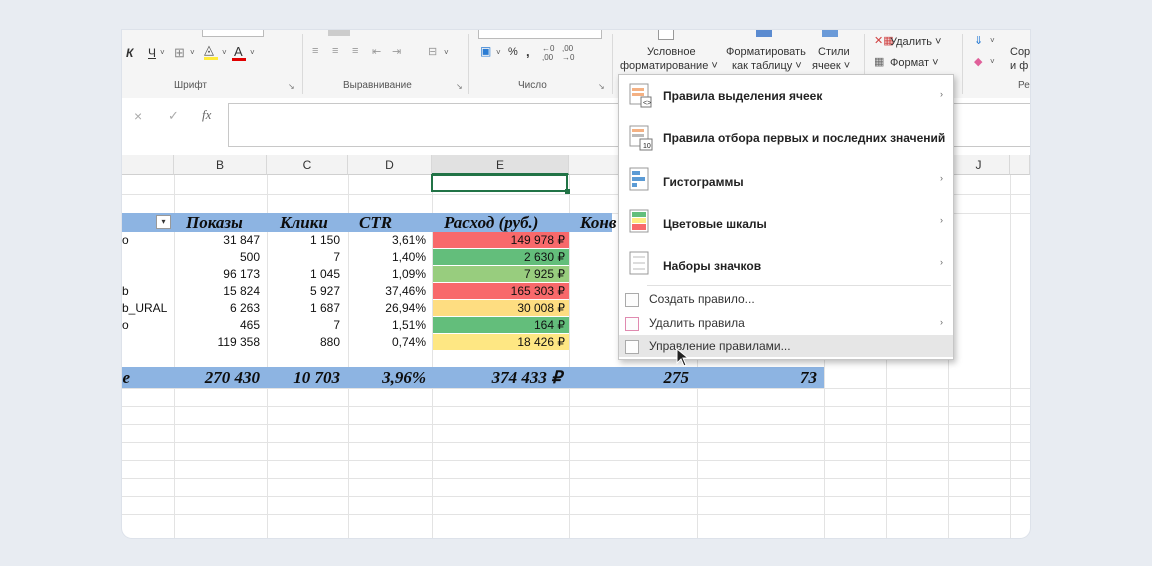  Describe the element at coordinates (206, 115) in the screenshot. I see `insert-function-icon: fx` at that location.